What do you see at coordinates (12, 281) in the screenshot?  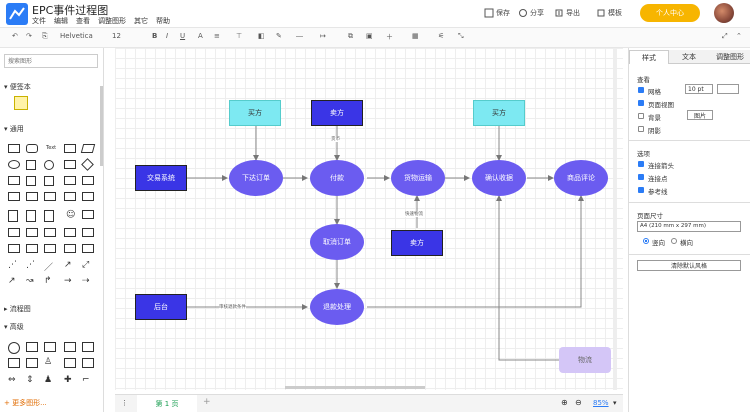 I see `connector-shape: ↗` at bounding box center [12, 281].